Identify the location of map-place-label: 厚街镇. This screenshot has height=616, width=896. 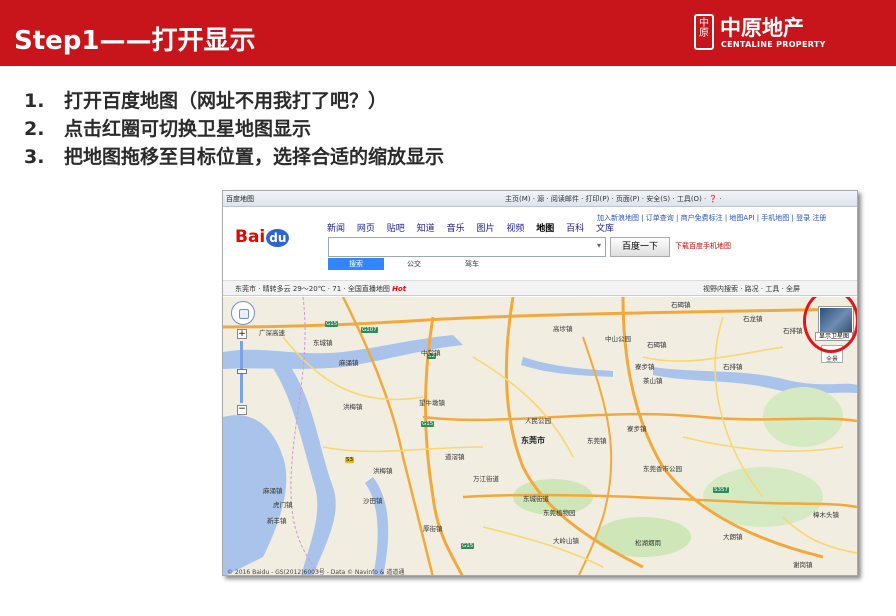
(433, 529).